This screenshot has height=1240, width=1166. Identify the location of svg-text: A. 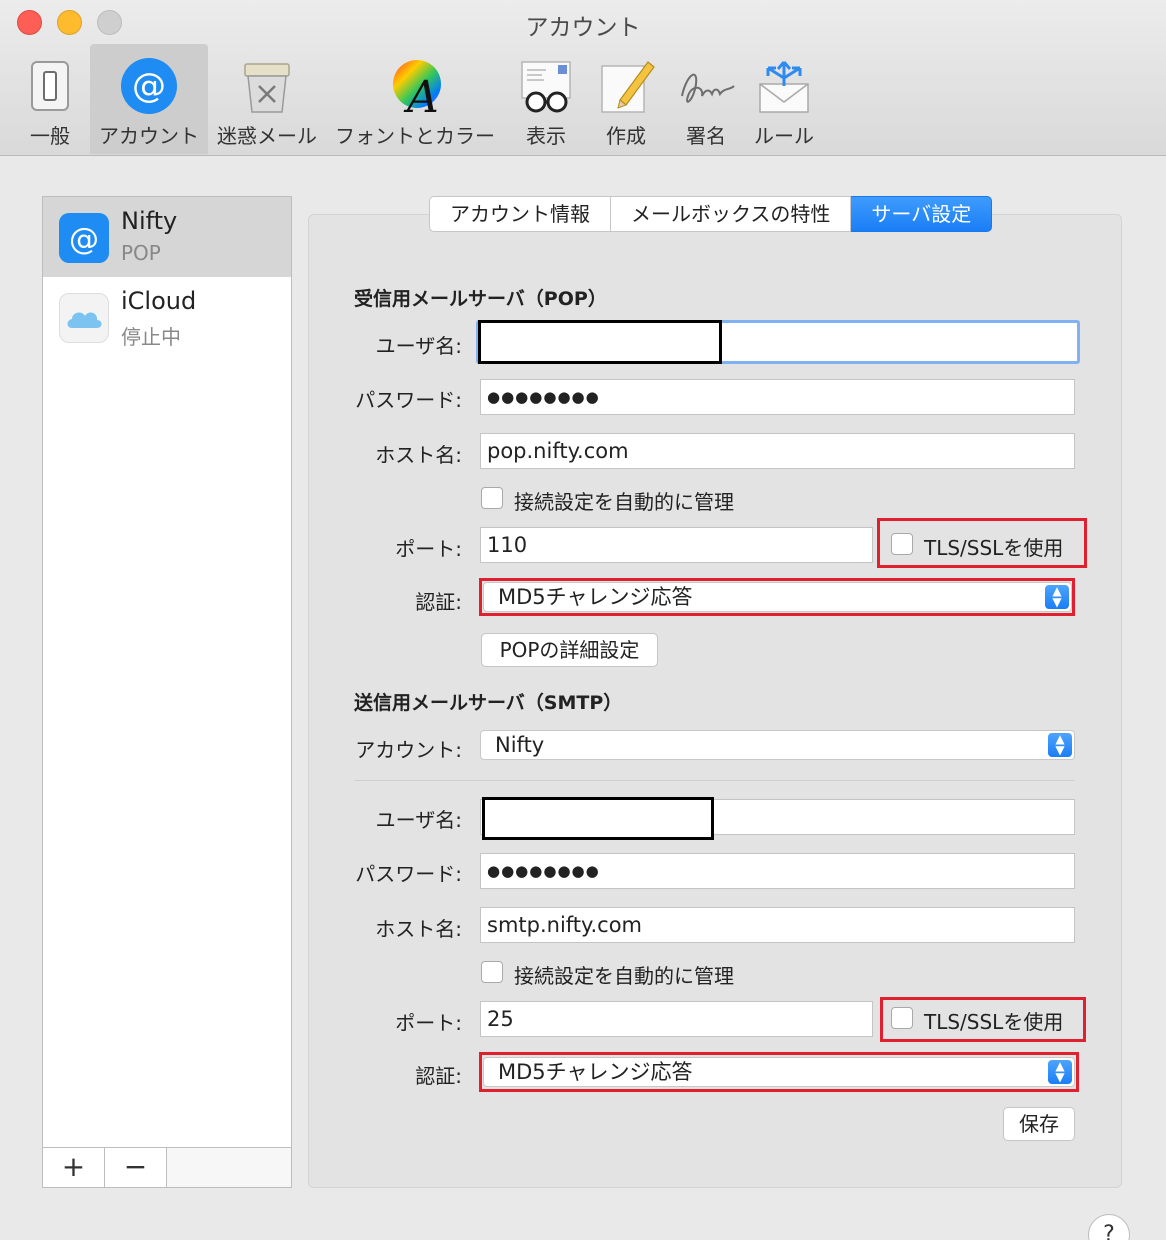
(421, 94).